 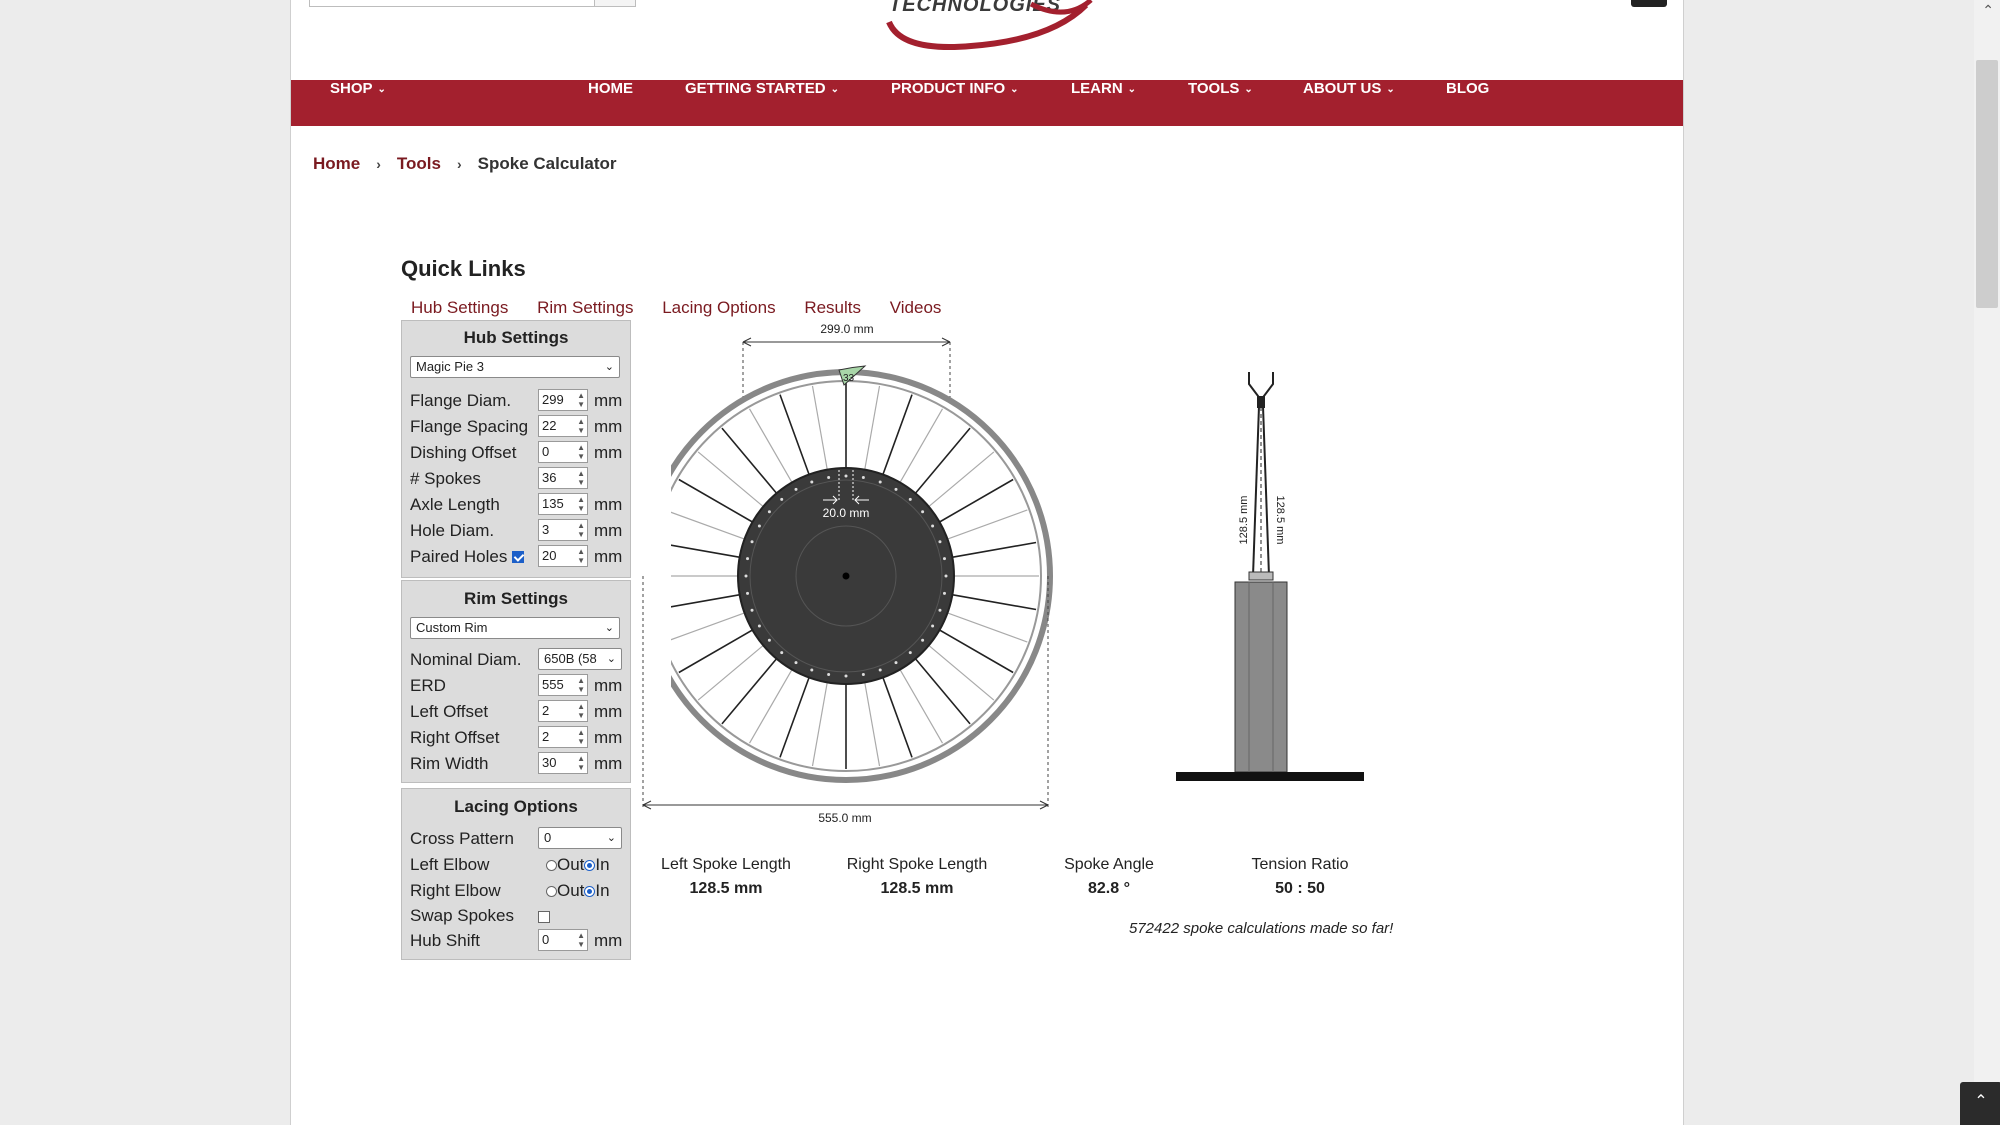 What do you see at coordinates (1987, 562) in the screenshot?
I see `vertical-scrollbar: ⌃ ⌄` at bounding box center [1987, 562].